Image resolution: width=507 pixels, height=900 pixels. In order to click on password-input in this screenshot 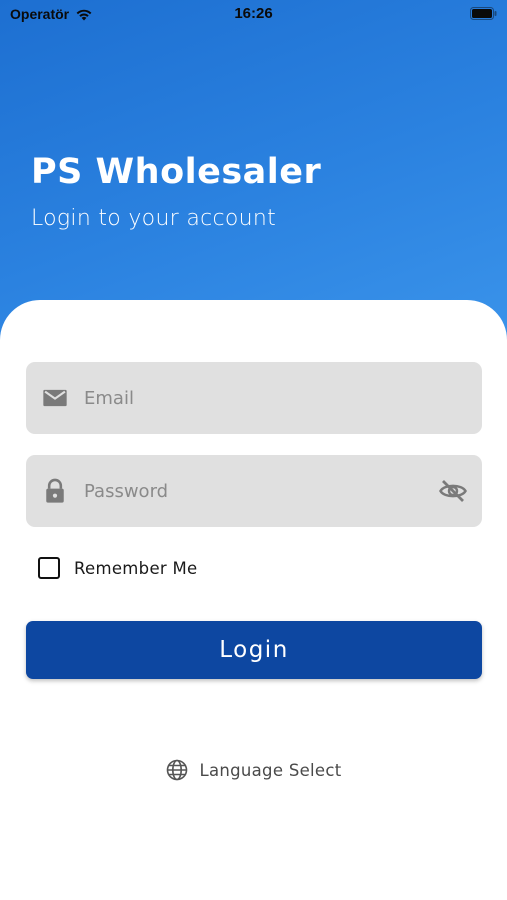, I will do `click(254, 491)`.